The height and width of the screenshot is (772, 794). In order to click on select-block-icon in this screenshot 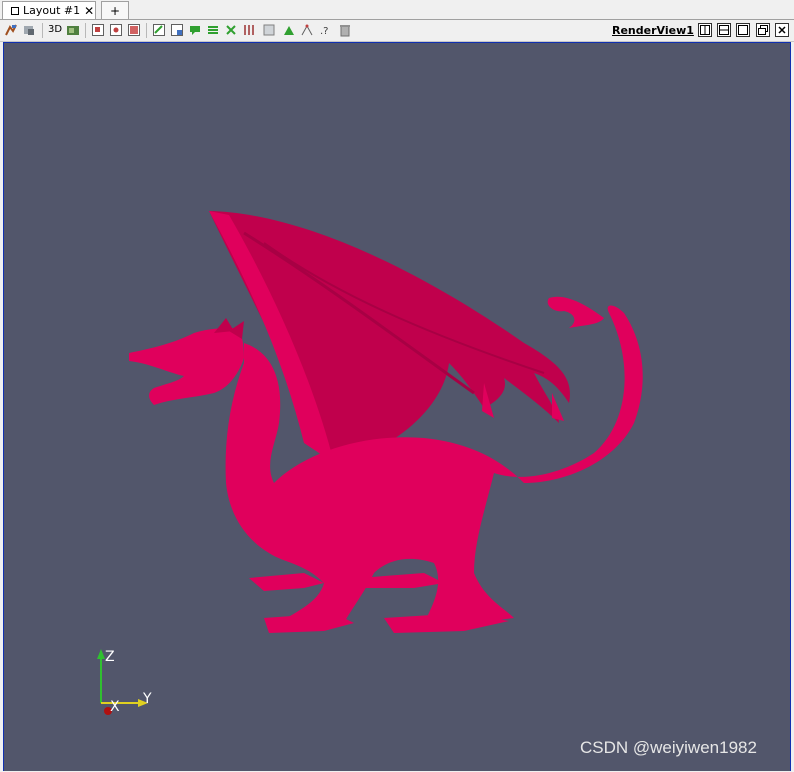, I will do `click(177, 30)`.